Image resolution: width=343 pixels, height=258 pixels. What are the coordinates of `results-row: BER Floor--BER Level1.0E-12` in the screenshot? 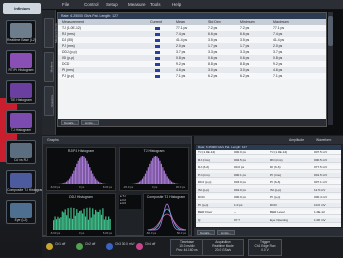 It's located at (268, 212).